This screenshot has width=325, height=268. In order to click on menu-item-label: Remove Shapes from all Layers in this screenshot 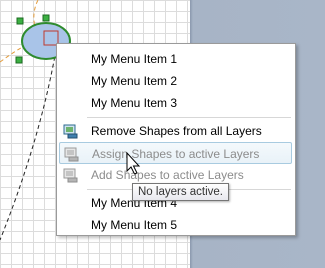, I will do `click(176, 131)`.